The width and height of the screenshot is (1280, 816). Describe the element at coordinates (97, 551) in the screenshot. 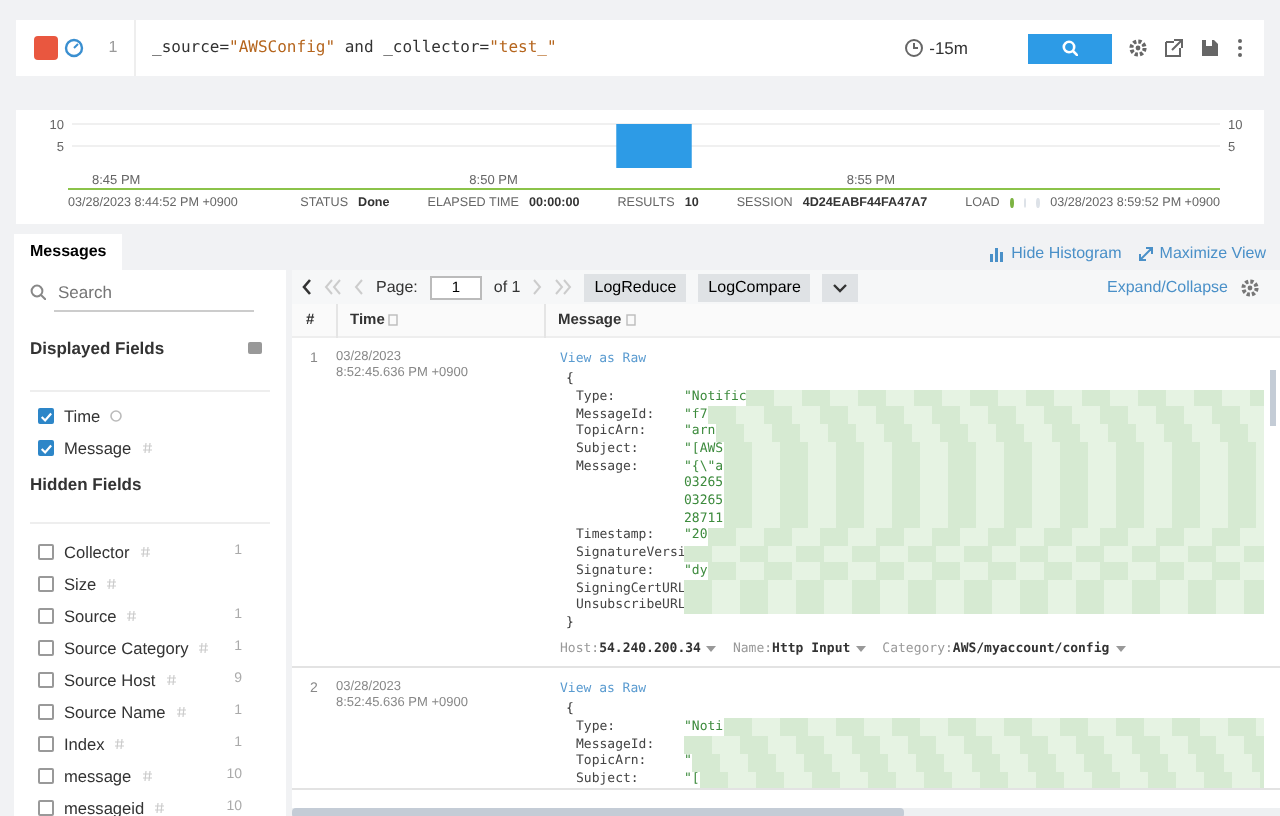

I see `field-label: Collector` at that location.